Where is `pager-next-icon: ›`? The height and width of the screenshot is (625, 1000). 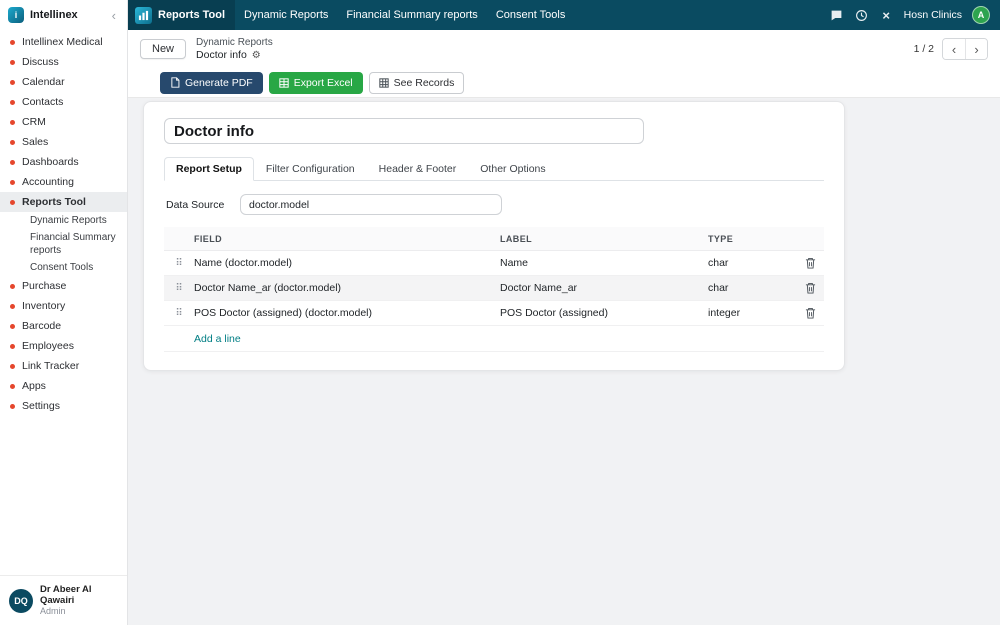 pager-next-icon: › is located at coordinates (976, 49).